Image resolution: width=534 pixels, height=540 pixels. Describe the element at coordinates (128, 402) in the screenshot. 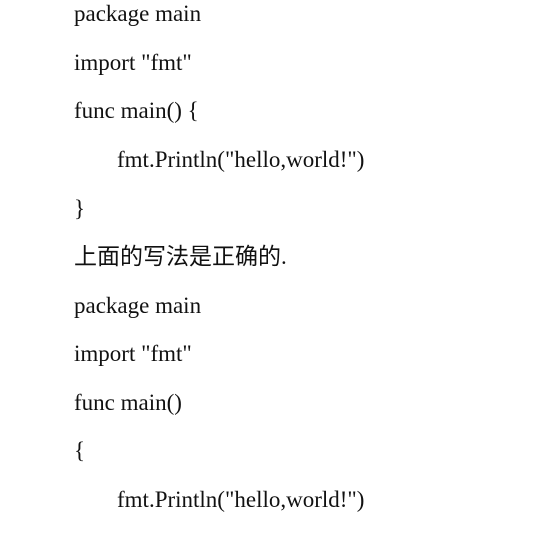

I see `code-line-func-main-2: func main()` at that location.